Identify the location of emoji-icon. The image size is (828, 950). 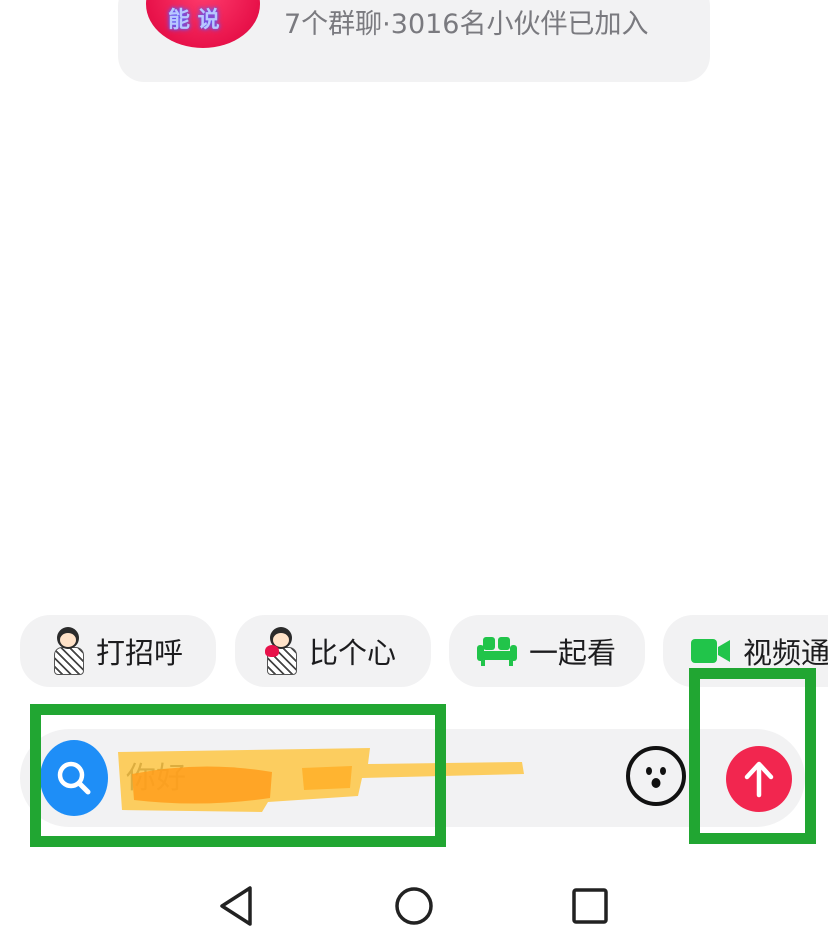
(656, 777).